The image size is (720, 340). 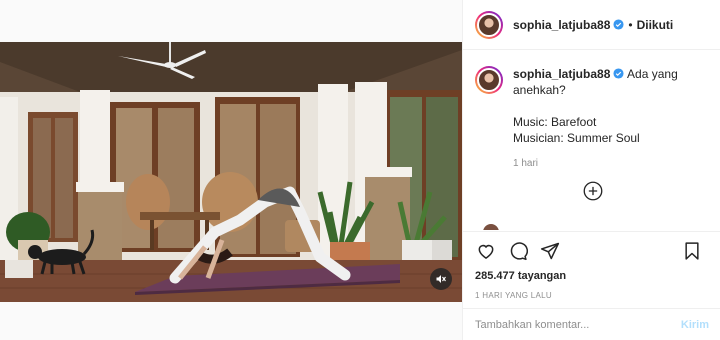 What do you see at coordinates (489, 80) in the screenshot?
I see `caption-avatar` at bounding box center [489, 80].